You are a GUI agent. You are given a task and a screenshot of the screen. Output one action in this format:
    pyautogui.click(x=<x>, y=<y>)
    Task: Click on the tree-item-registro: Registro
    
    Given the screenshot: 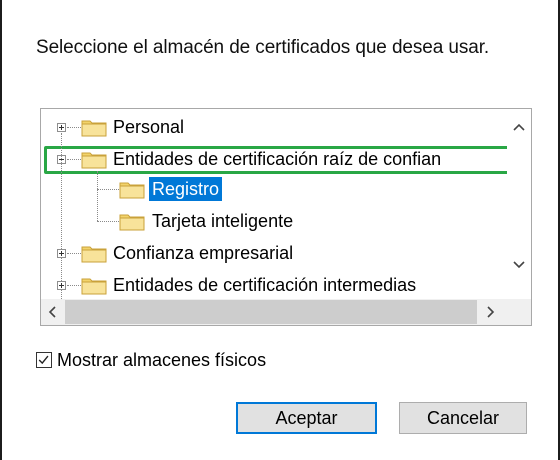 What is the action you would take?
    pyautogui.click(x=141, y=189)
    